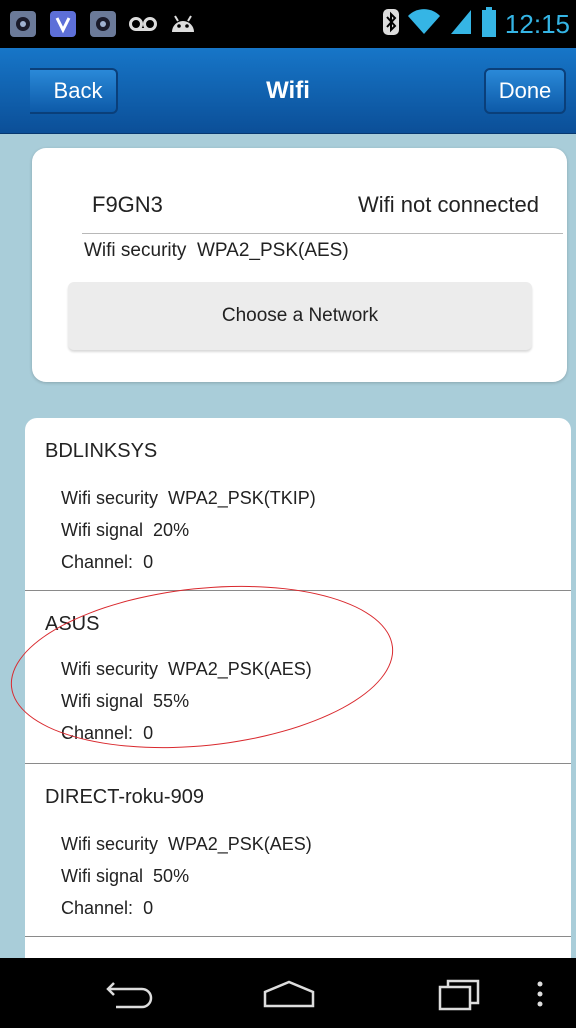 This screenshot has height=1028, width=576. What do you see at coordinates (72, 624) in the screenshot?
I see `network-name: ASUS` at bounding box center [72, 624].